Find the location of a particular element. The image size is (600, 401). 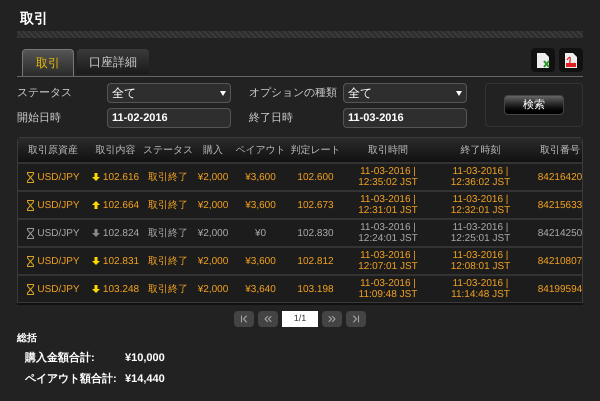

table-cell: 12:31:01 JST is located at coordinates (388, 210).